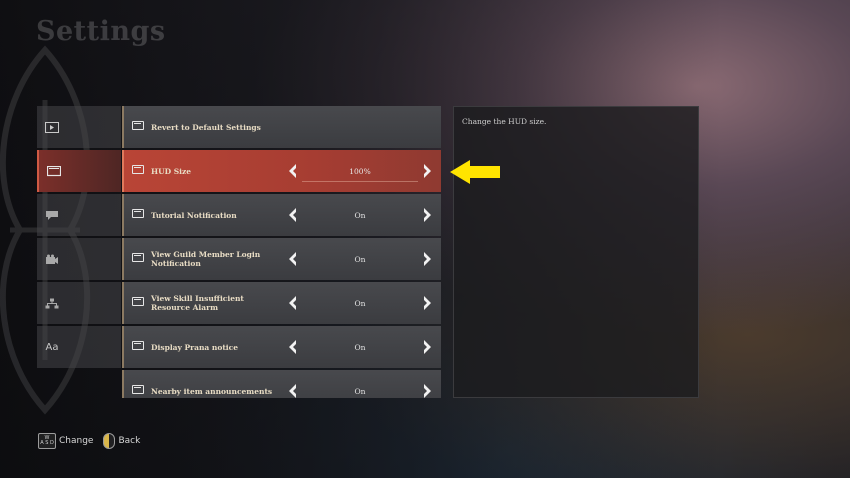 This screenshot has width=850, height=478. I want to click on yellow-pointer-arrow-icon, so click(475, 172).